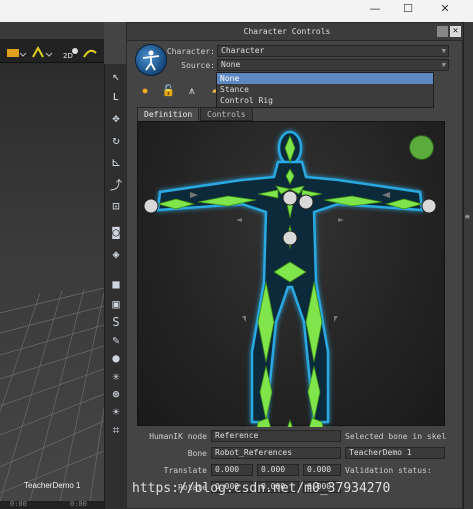 This screenshot has width=473, height=509. Describe the element at coordinates (52, 394) in the screenshot. I see `floor-grid` at that location.